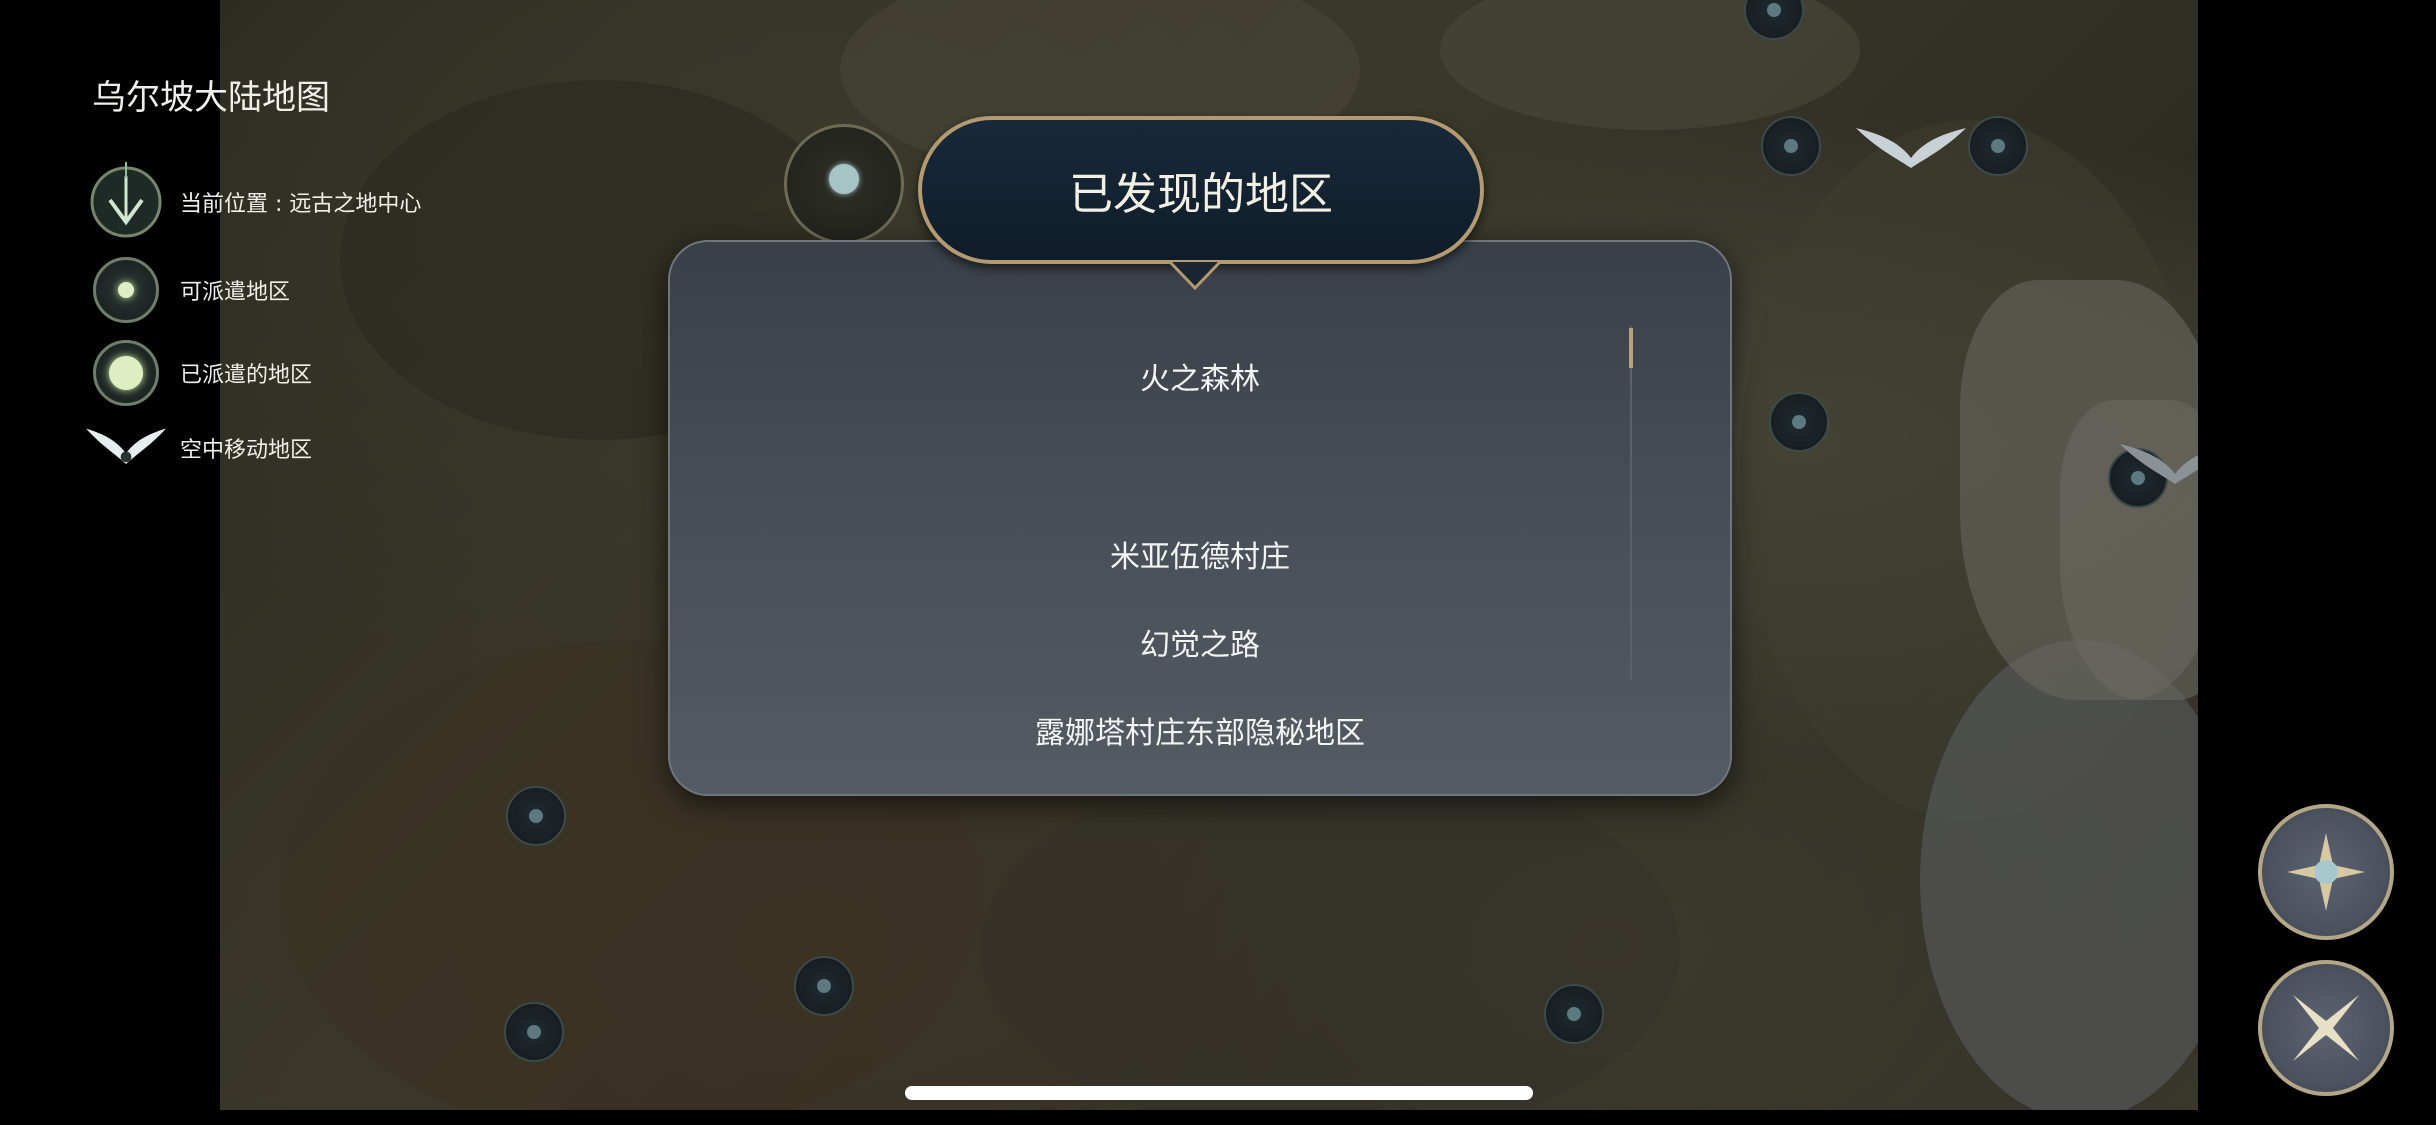 This screenshot has height=1125, width=2436. Describe the element at coordinates (126, 290) in the screenshot. I see `dispatchable-region-icon` at that location.